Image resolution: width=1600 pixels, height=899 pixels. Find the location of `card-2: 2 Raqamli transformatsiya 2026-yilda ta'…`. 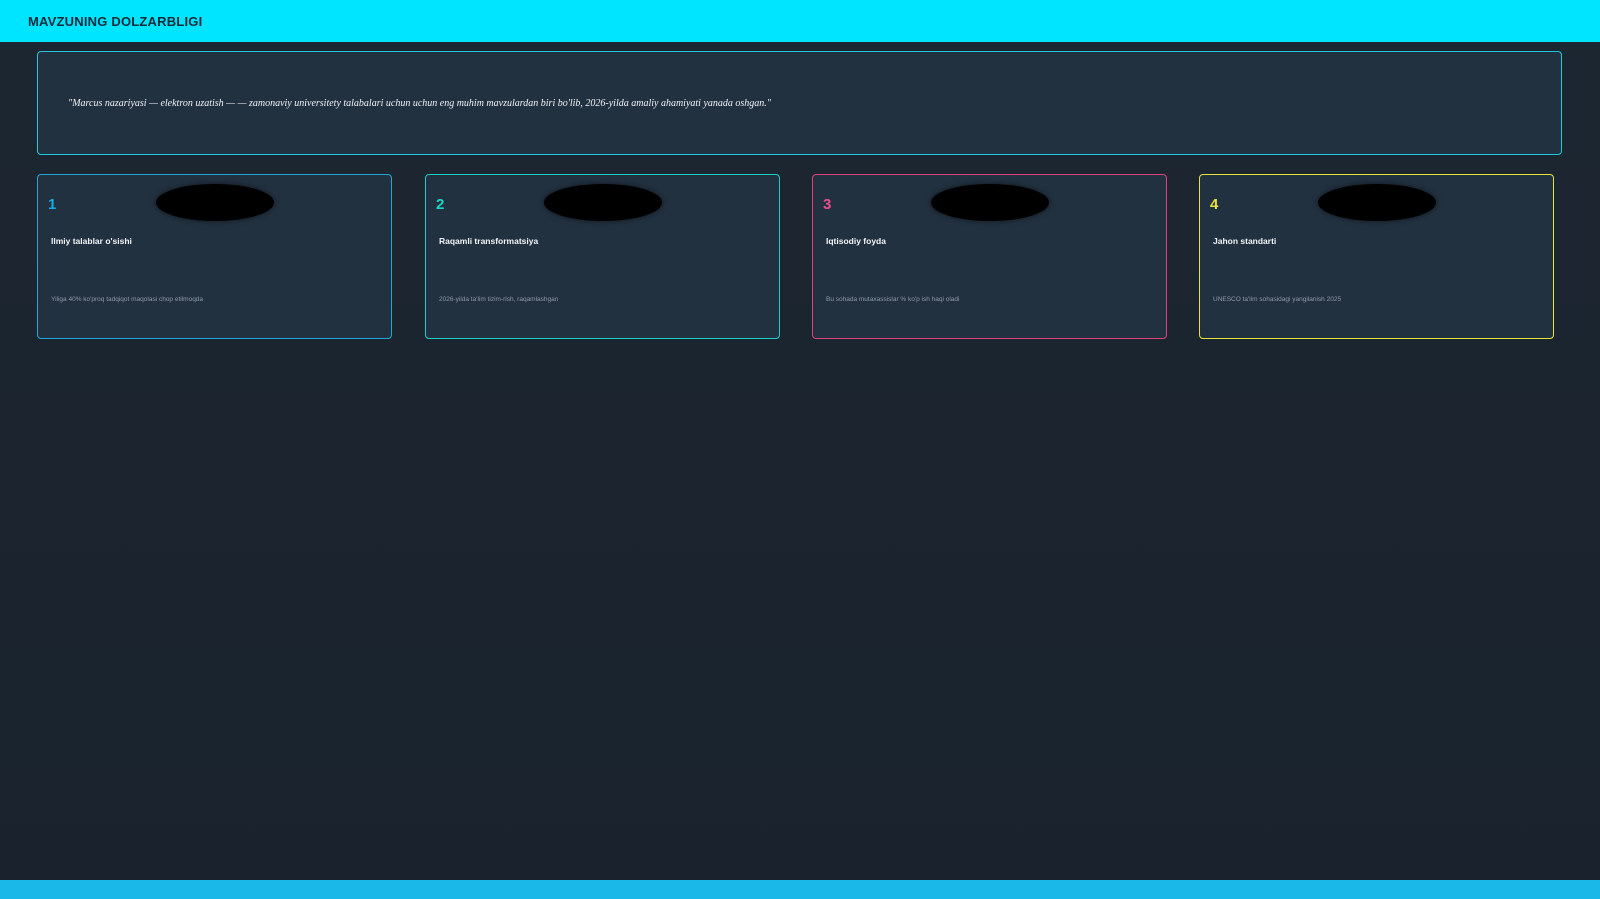

card-2: 2 Raqamli transformatsiya 2026-yilda ta'… is located at coordinates (602, 256).